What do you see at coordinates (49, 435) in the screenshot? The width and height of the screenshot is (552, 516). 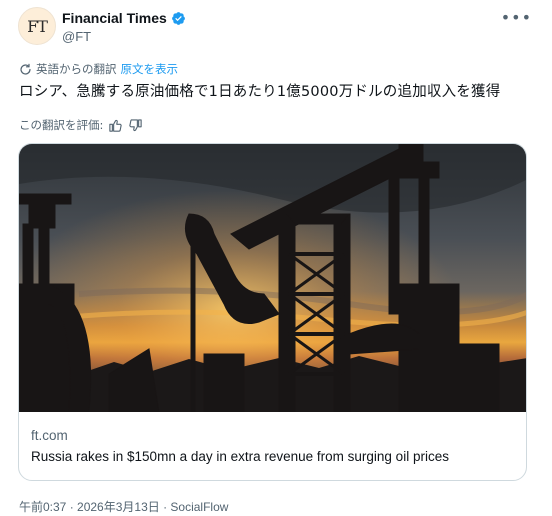 I see `card-domain: ft.com` at bounding box center [49, 435].